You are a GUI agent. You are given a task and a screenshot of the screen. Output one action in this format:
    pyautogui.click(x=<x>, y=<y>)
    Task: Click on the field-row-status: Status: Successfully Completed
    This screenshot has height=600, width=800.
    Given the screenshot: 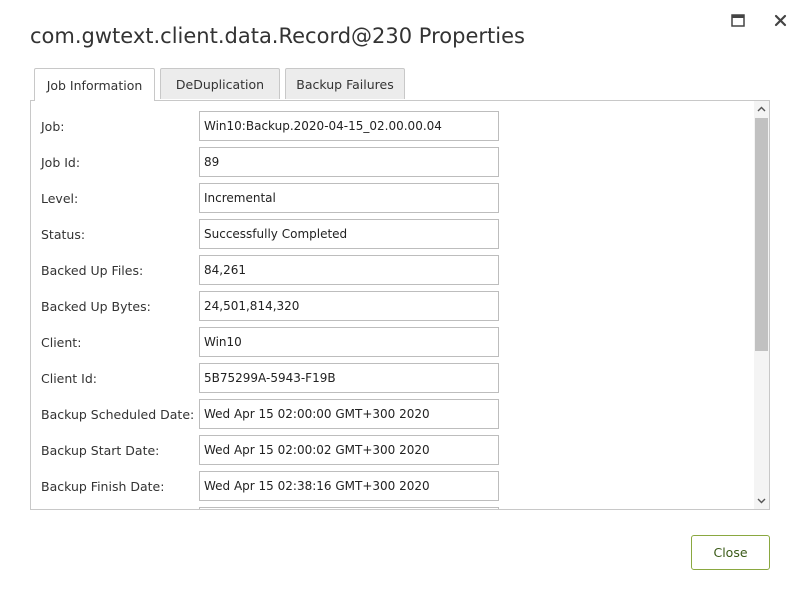 What is the action you would take?
    pyautogui.click(x=392, y=234)
    